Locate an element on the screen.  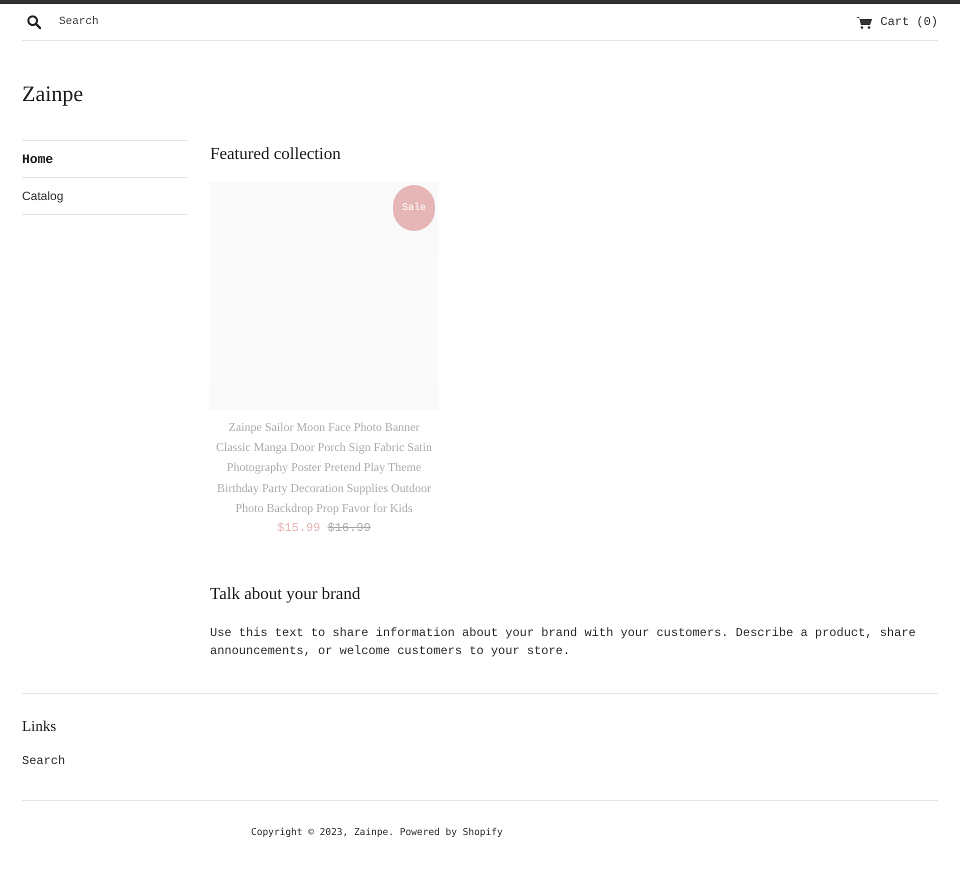
product-title: Zainpe Sailor Moon Face Photo Banner Classic Manga Door Porch Sign Fabric Satin Photography Poster Pretend Play Theme Birthday Party Decoration Supplies Outdoor Photo Backdrop Prop Favor for Kids is located at coordinates (324, 468).